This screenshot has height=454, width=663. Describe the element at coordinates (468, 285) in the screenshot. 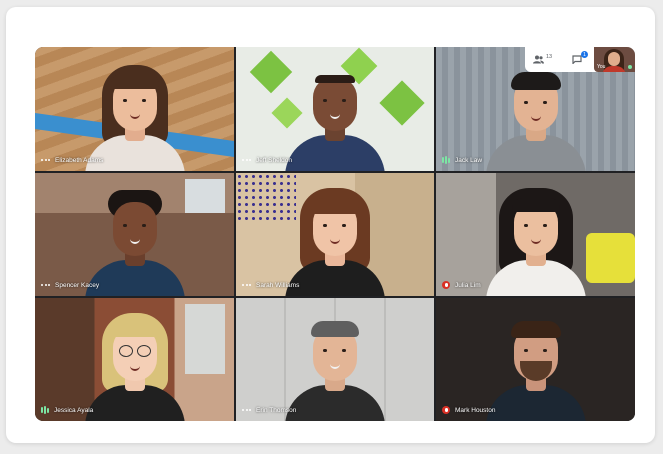

I see `participant-name: Julia Lim` at that location.